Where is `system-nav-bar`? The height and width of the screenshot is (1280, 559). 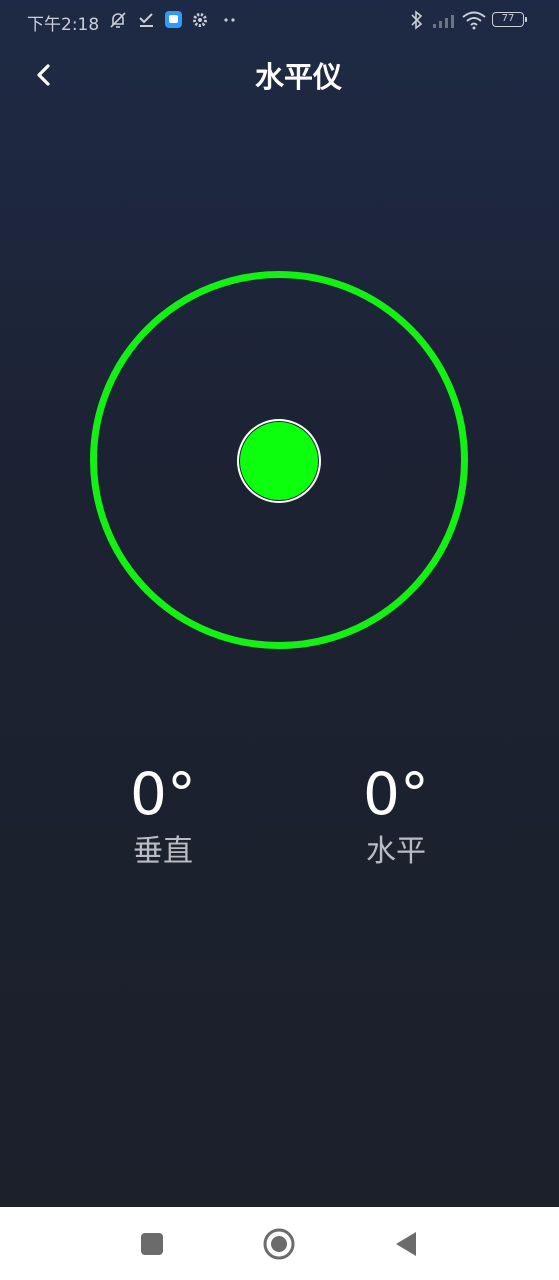 system-nav-bar is located at coordinates (279, 1243).